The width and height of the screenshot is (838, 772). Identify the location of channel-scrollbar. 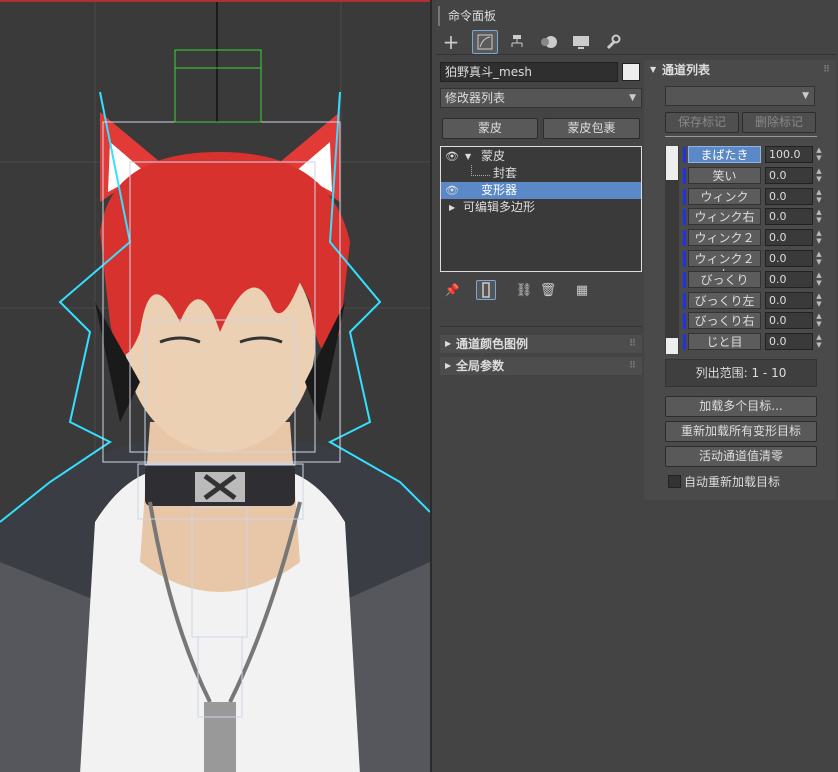
(672, 250).